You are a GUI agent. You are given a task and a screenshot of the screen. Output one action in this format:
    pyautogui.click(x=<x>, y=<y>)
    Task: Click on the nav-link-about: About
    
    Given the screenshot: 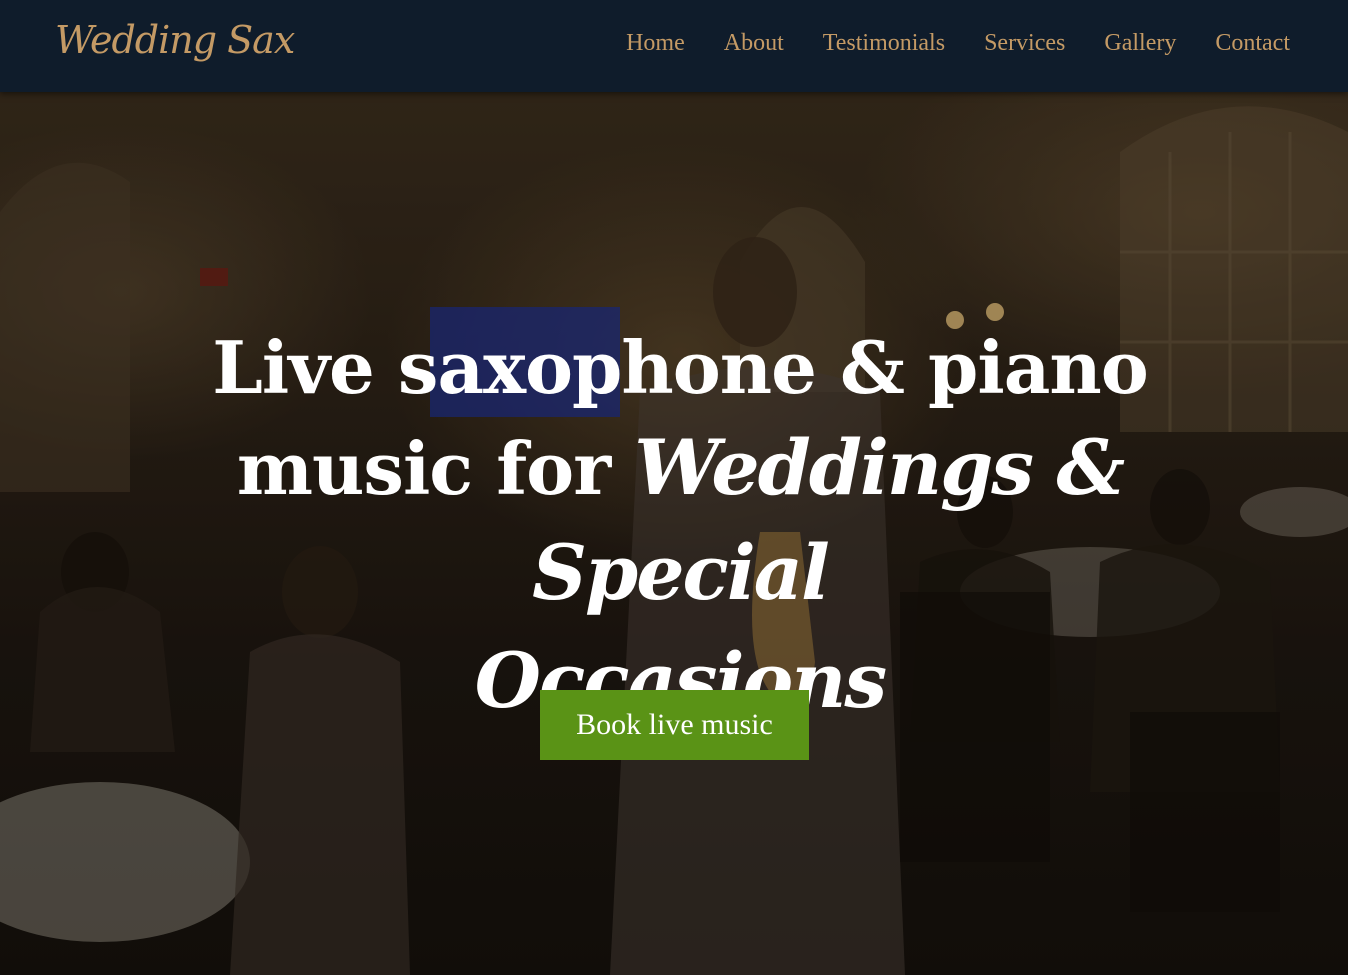 What is the action you would take?
    pyautogui.click(x=754, y=43)
    